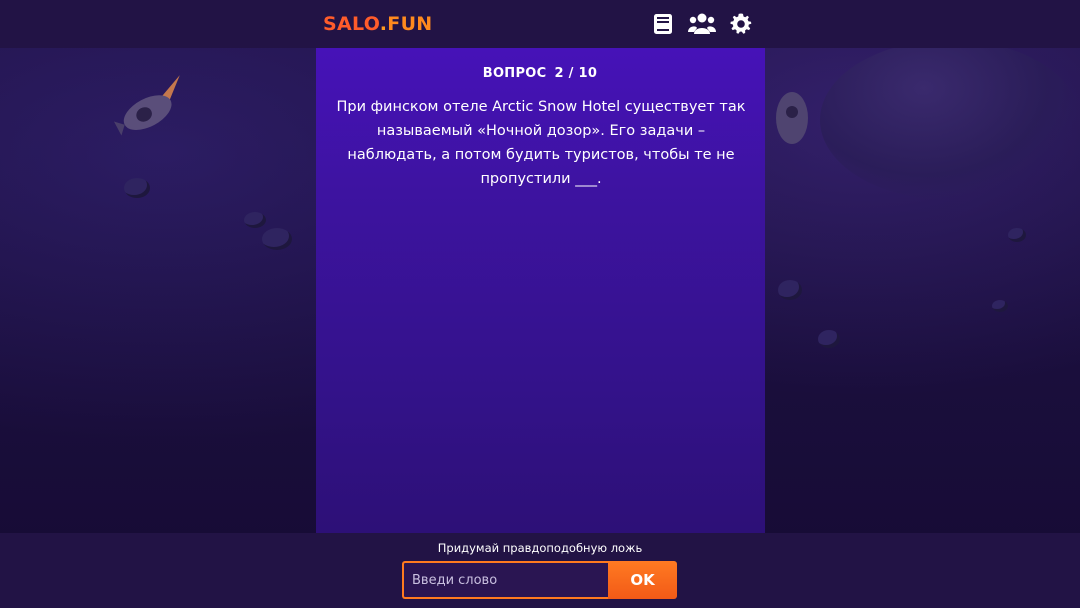 The width and height of the screenshot is (1080, 608). What do you see at coordinates (950, 120) in the screenshot?
I see `planet-decoration` at bounding box center [950, 120].